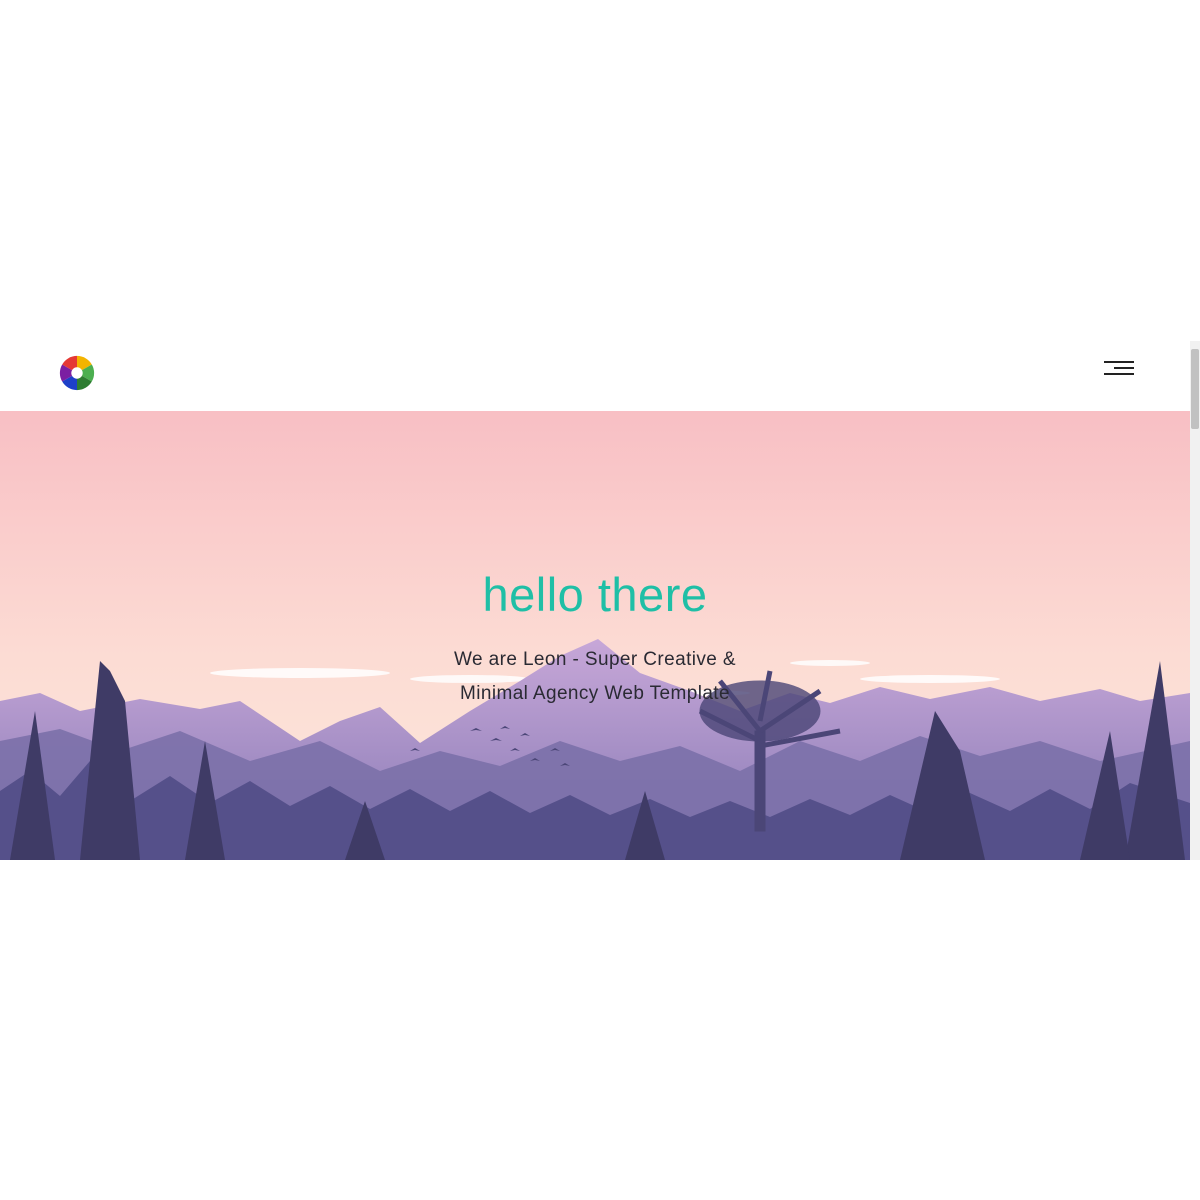 The height and width of the screenshot is (1200, 1200). What do you see at coordinates (595, 594) in the screenshot?
I see `hero-title: hello there` at bounding box center [595, 594].